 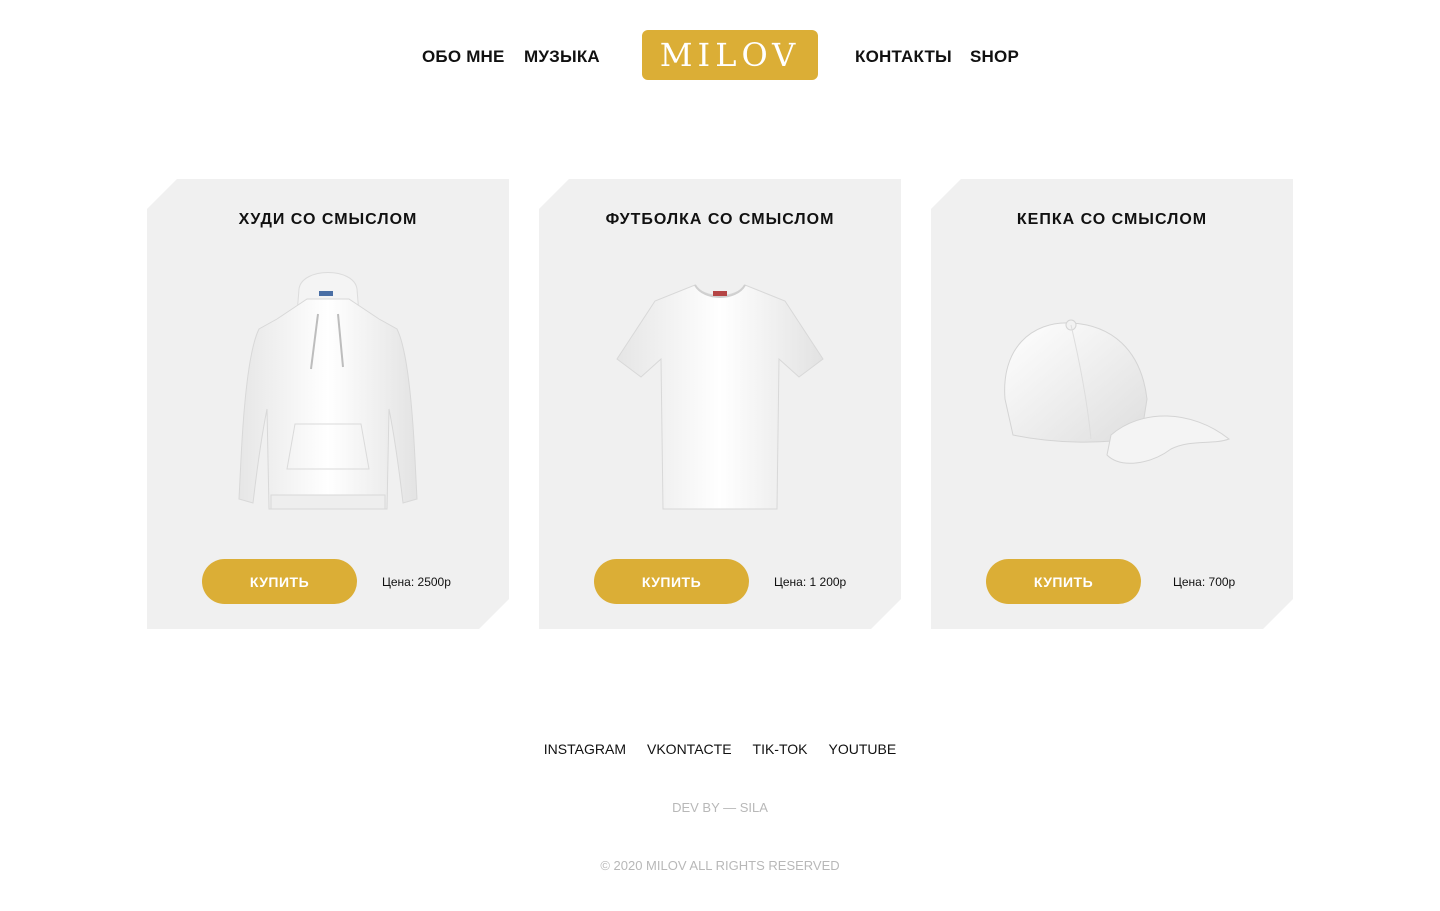 What do you see at coordinates (328, 394) in the screenshot?
I see `hoodie-icon` at bounding box center [328, 394].